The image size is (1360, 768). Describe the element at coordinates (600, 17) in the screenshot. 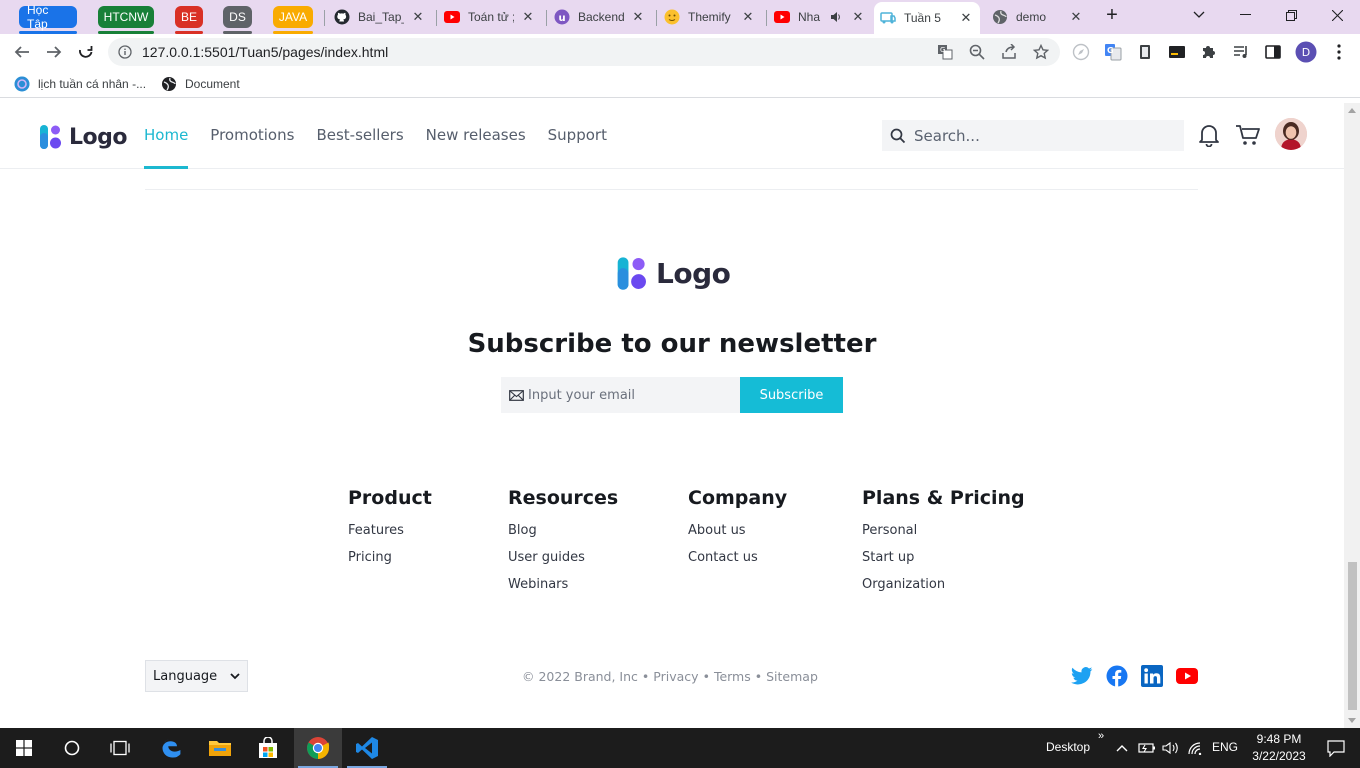

I see `tab-backend: u Backend ✕` at that location.